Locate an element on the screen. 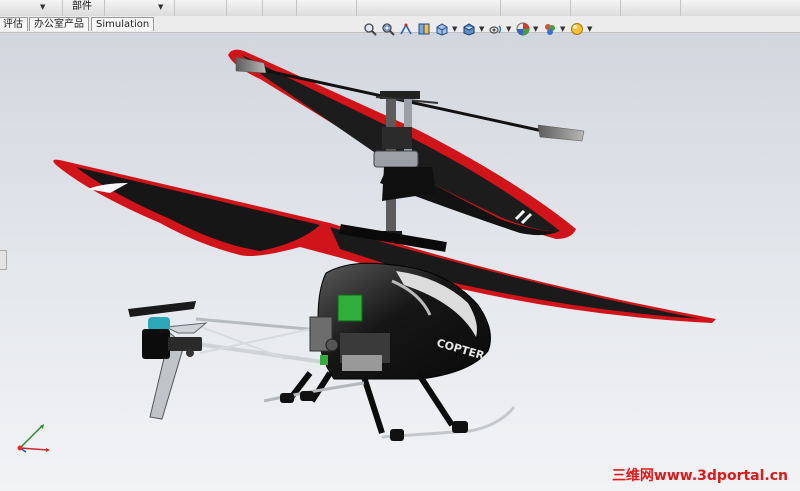 The image size is (800, 491). tab-simulation: Simulation is located at coordinates (123, 24).